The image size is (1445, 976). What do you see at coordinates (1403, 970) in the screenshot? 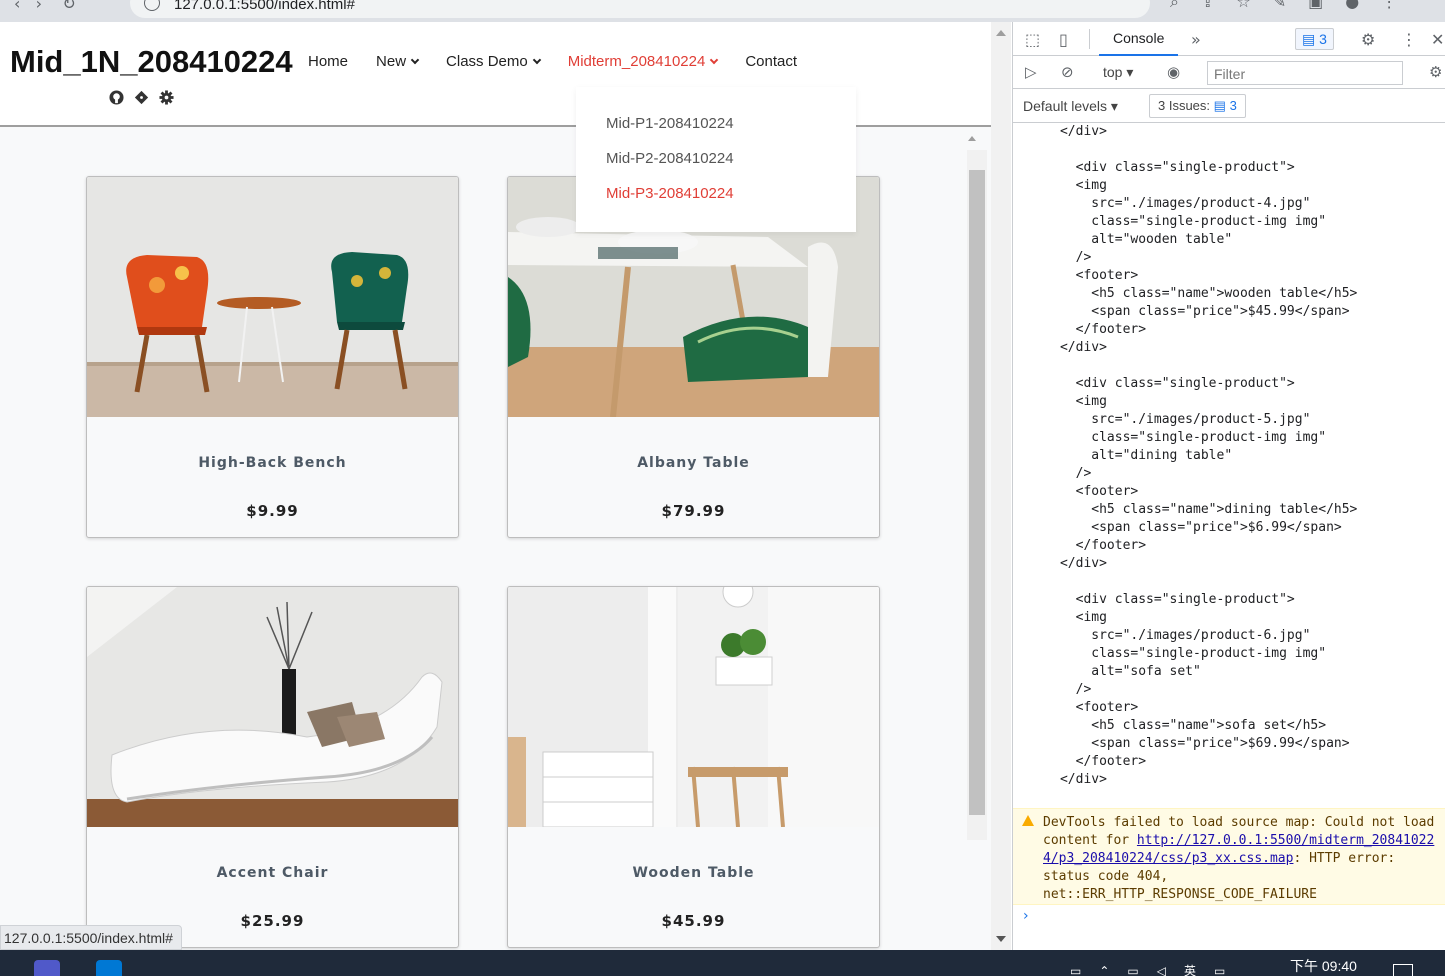
I see `notification-icon` at bounding box center [1403, 970].